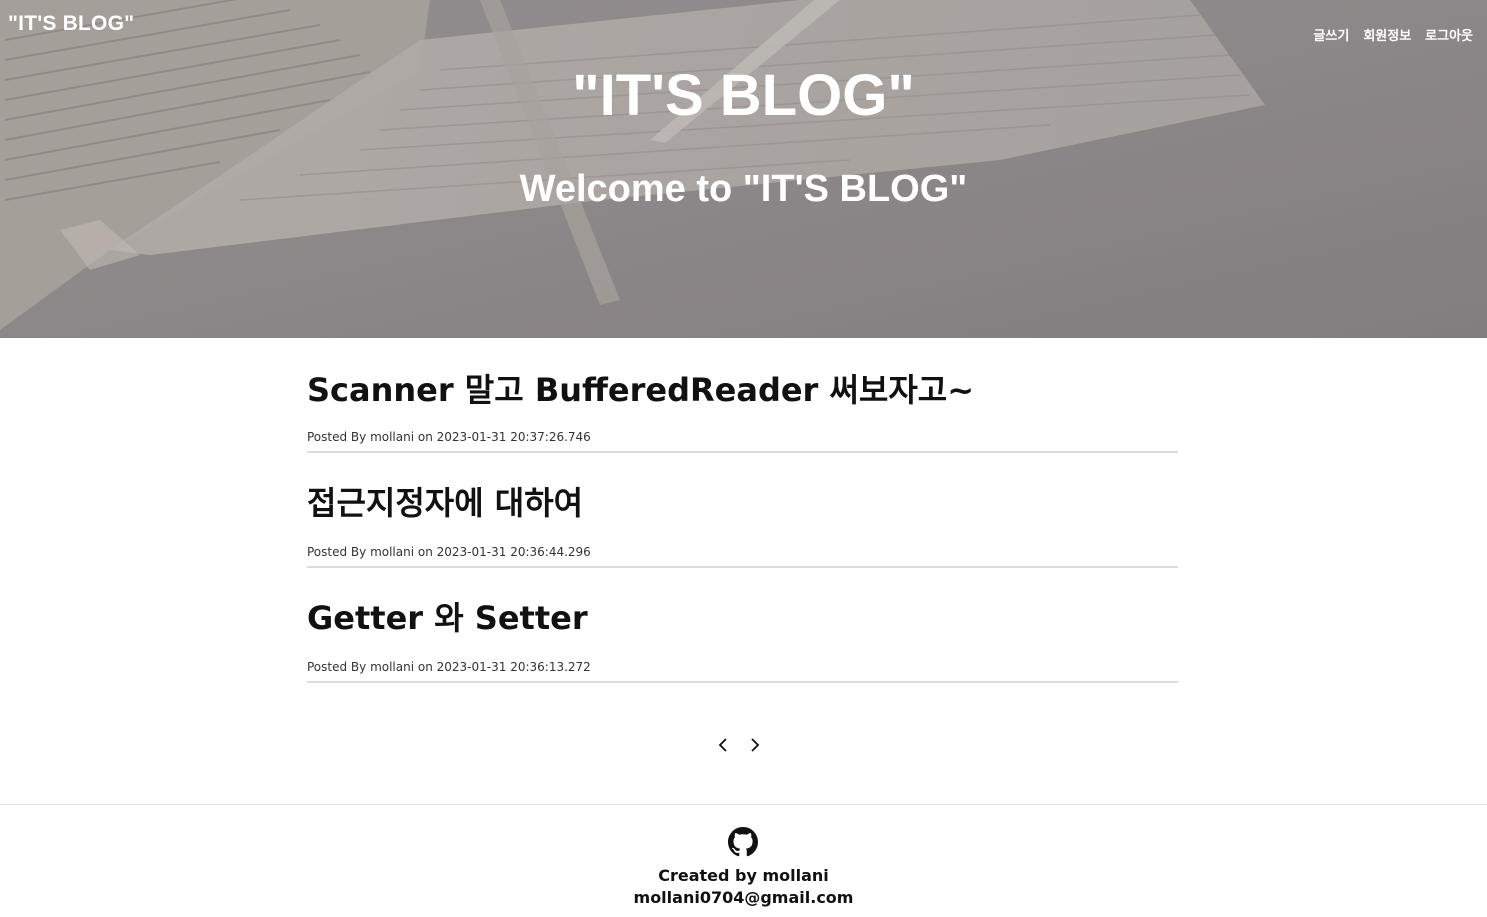 The height and width of the screenshot is (917, 1487). What do you see at coordinates (640, 390) in the screenshot?
I see `post-title-link: Scanner 말고 BufferedReader 써보자고~` at bounding box center [640, 390].